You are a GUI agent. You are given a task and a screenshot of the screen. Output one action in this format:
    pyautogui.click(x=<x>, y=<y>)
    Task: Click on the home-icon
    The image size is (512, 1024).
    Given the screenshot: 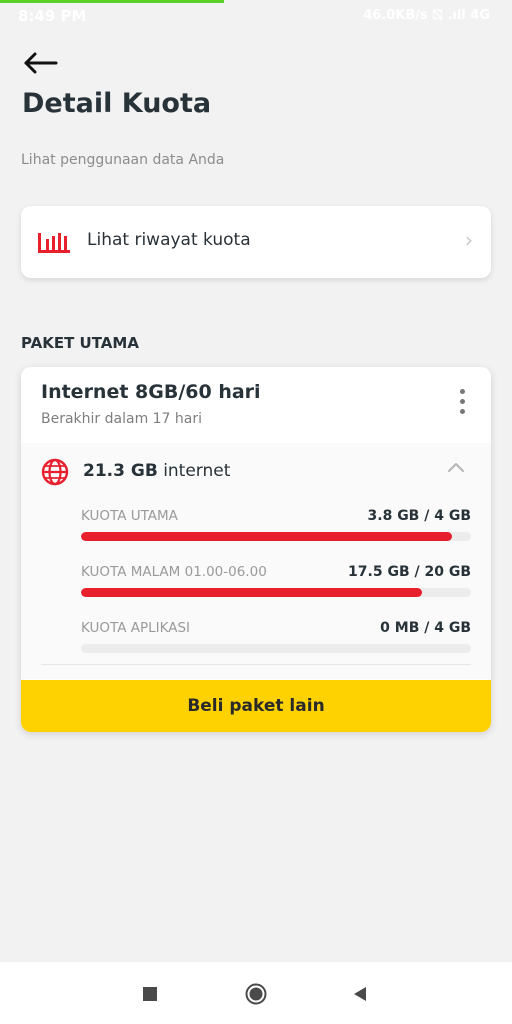 What is the action you would take?
    pyautogui.click(x=256, y=994)
    